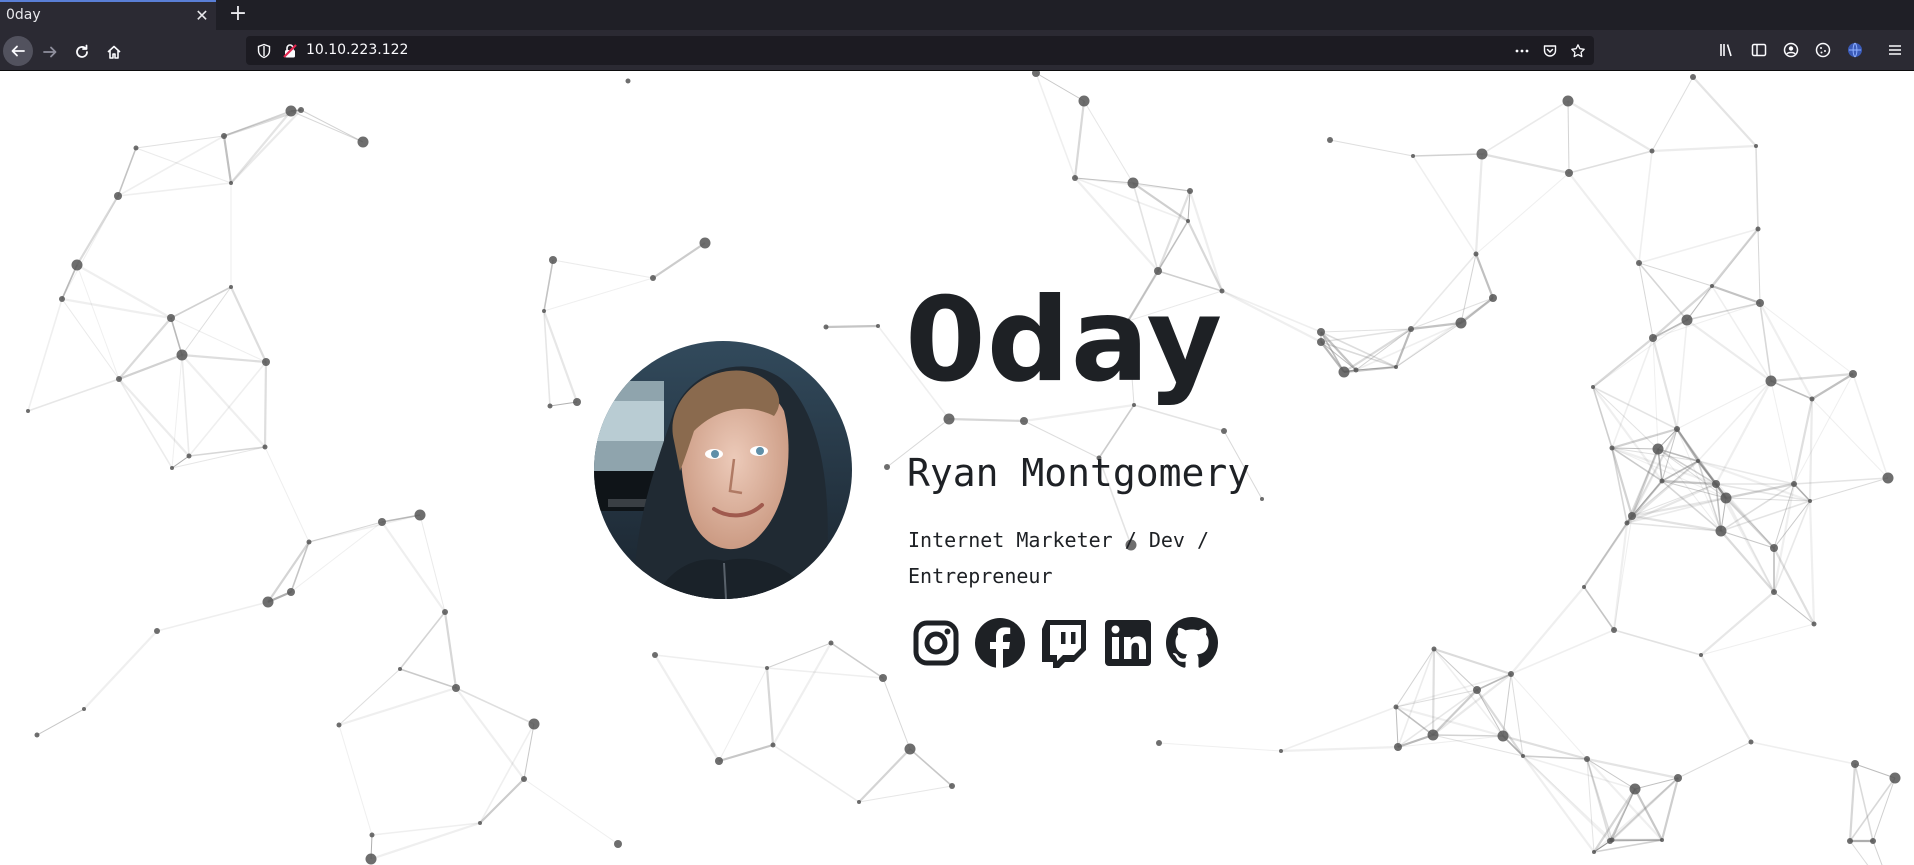  What do you see at coordinates (1550, 51) in the screenshot?
I see `pocket-icon` at bounding box center [1550, 51].